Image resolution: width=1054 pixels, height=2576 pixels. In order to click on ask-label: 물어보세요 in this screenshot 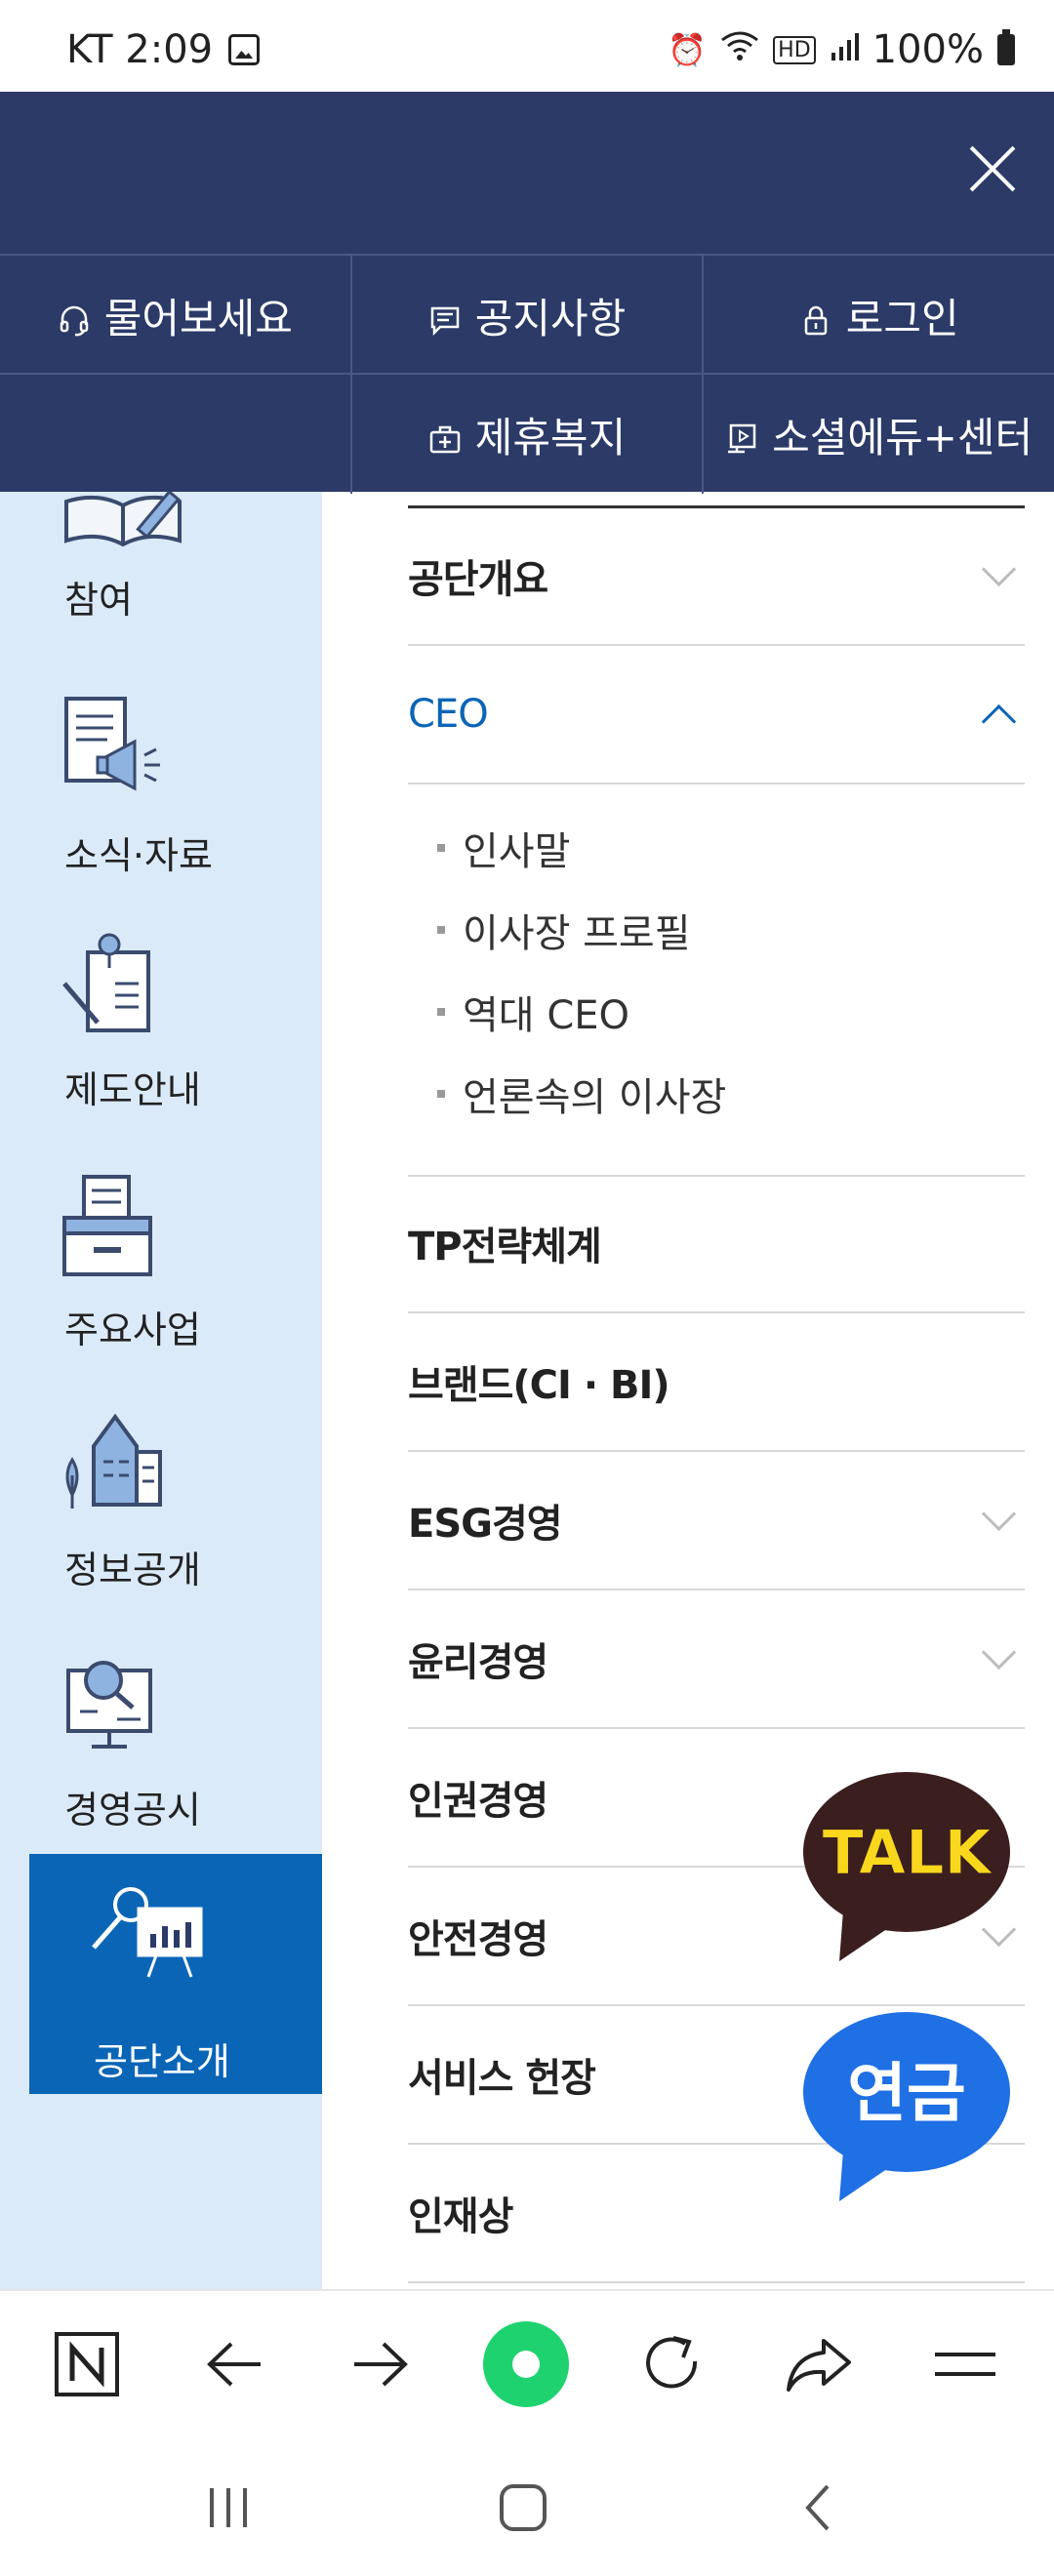, I will do `click(198, 318)`.